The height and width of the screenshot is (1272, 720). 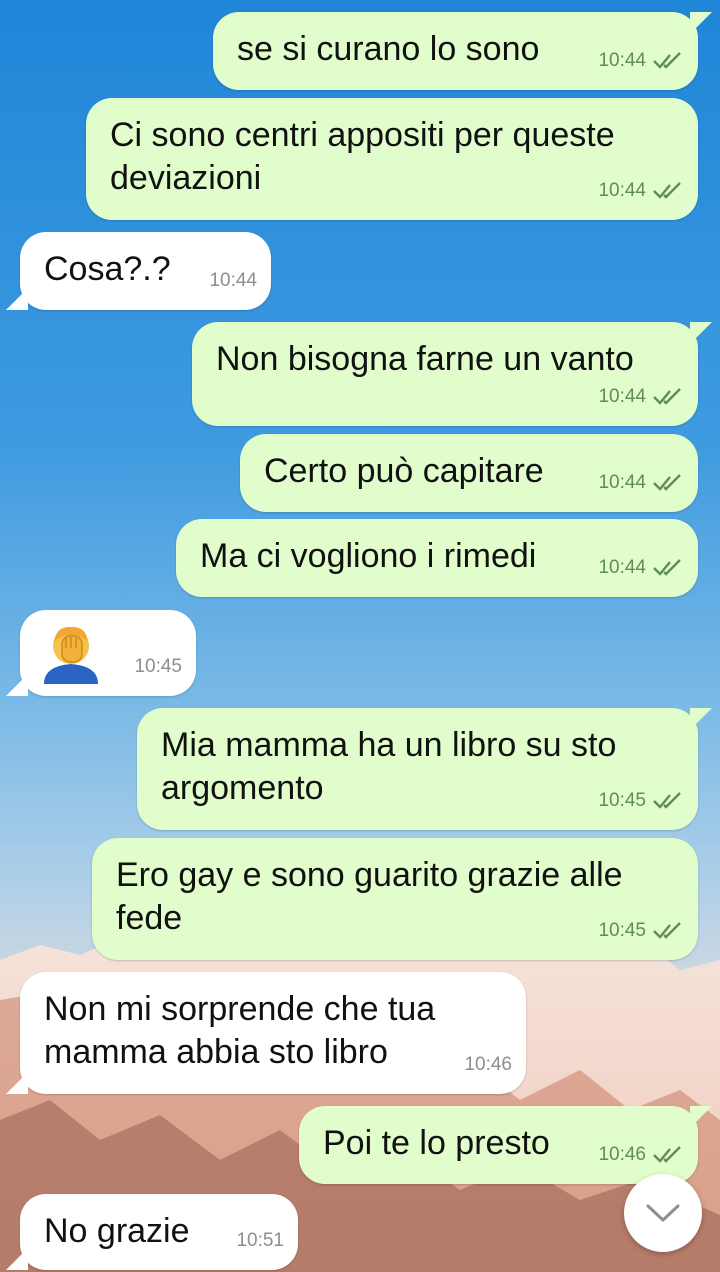 What do you see at coordinates (425, 359) in the screenshot?
I see `message-text: Non bisogna farne un vanto` at bounding box center [425, 359].